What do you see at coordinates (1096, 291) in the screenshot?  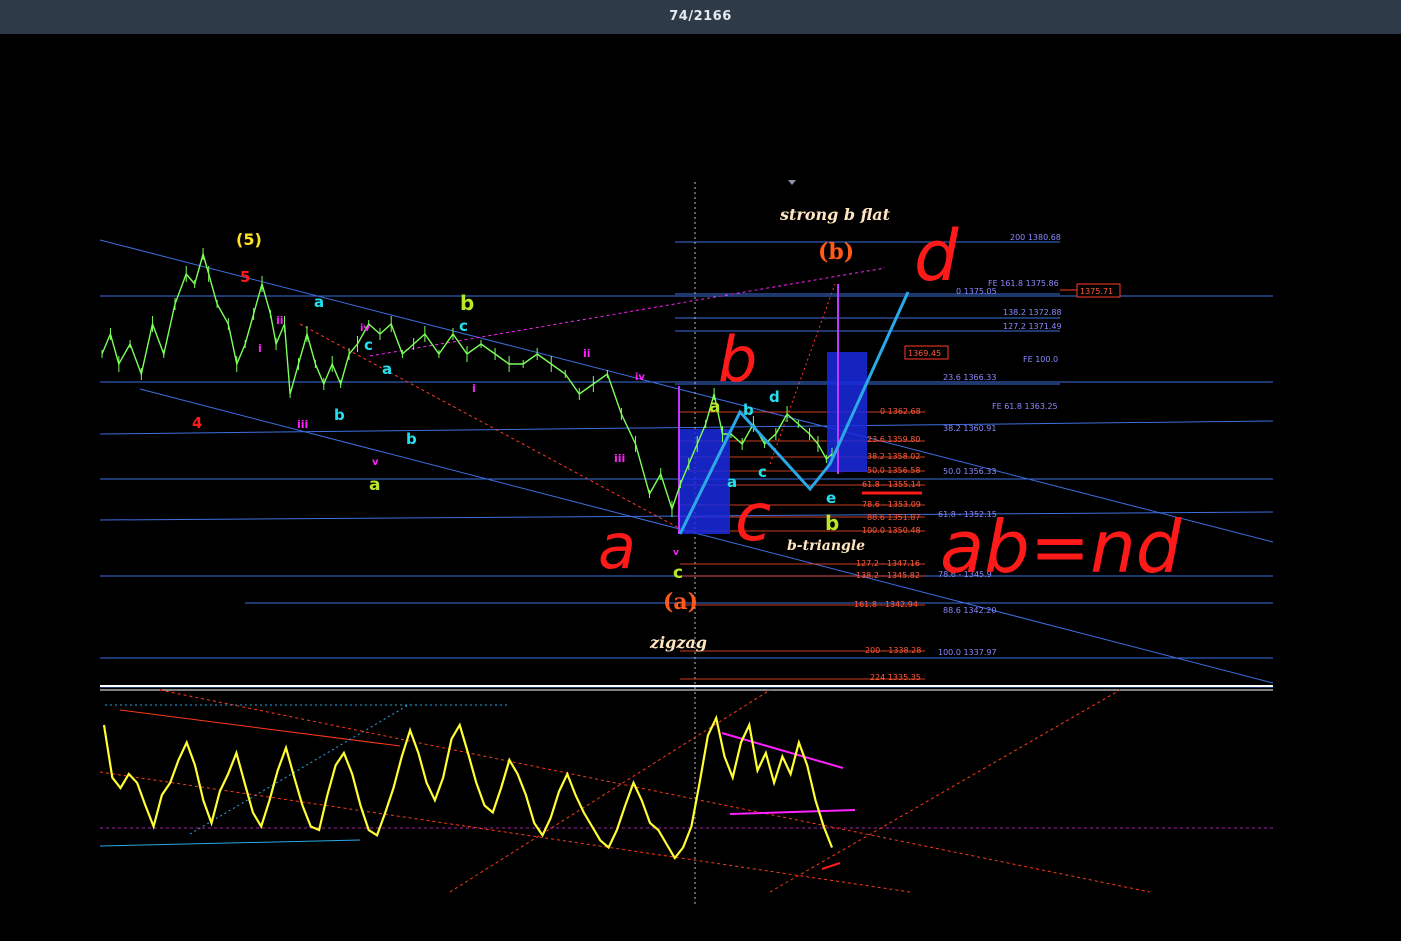 I see `price-box-label: 1375.71` at bounding box center [1096, 291].